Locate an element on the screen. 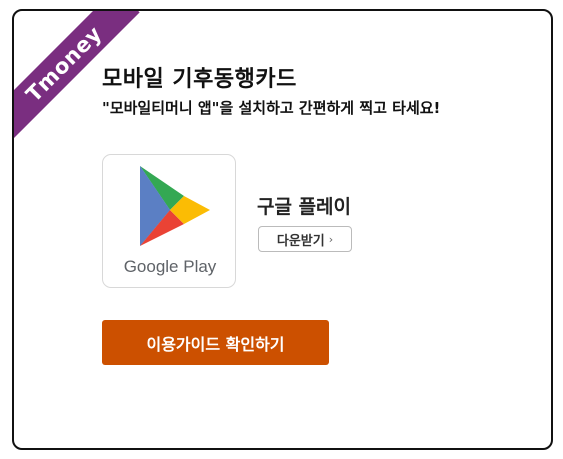 The height and width of the screenshot is (459, 563). download-button-label: 다운받기 is located at coordinates (300, 241).